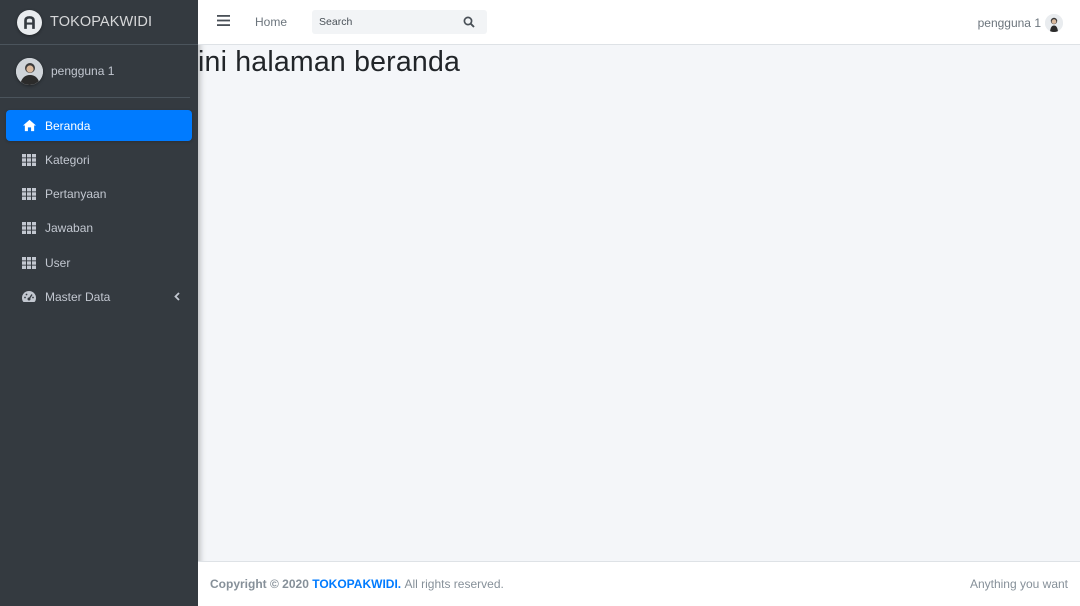 The height and width of the screenshot is (606, 1080). What do you see at coordinates (29, 297) in the screenshot?
I see `dashboard-icon` at bounding box center [29, 297].